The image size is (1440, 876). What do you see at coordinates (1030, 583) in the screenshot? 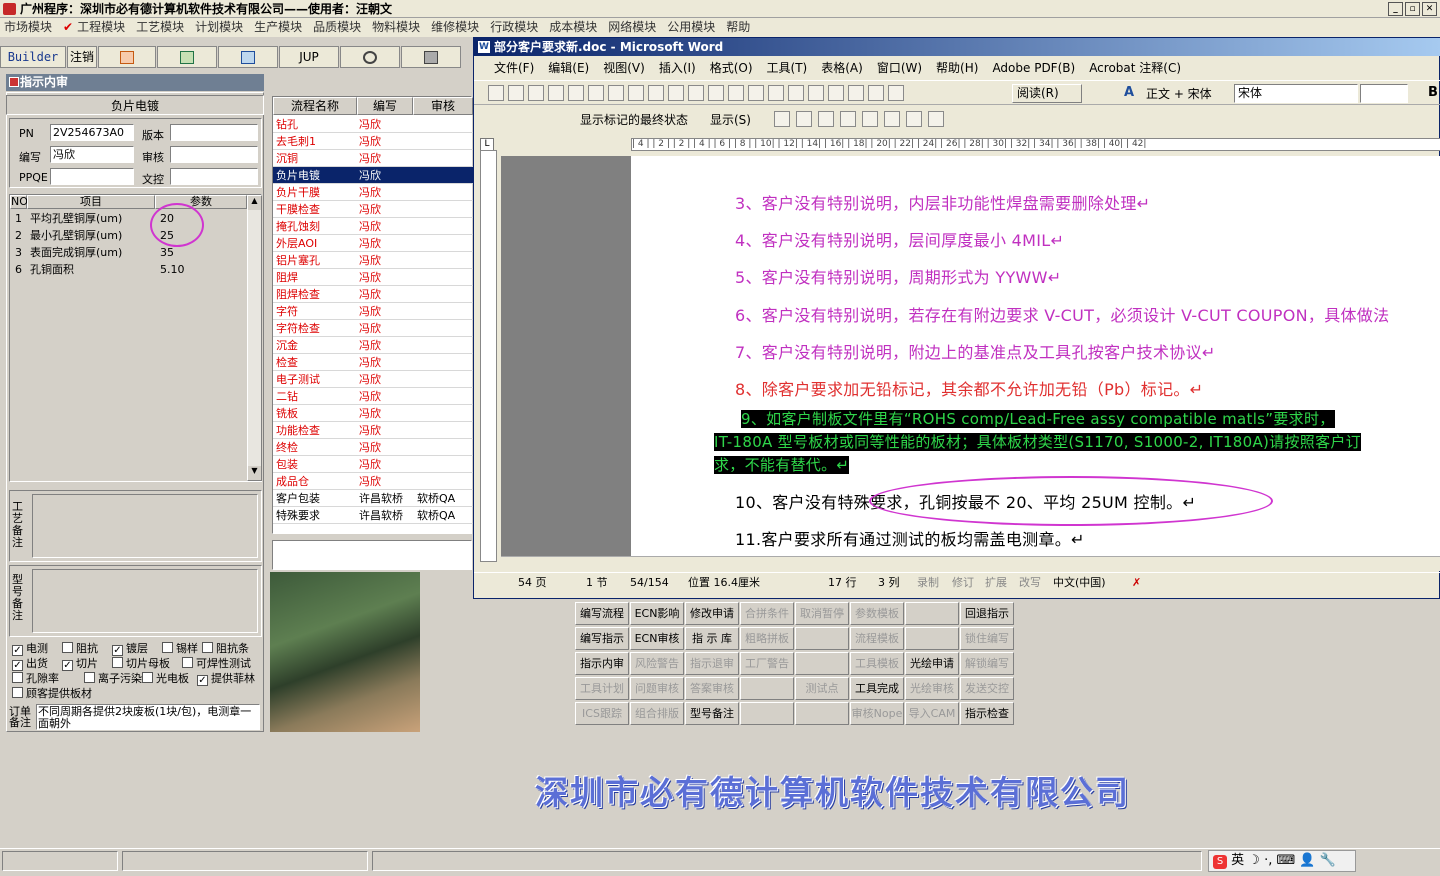
I see `status-ovr: 改写` at bounding box center [1030, 583].